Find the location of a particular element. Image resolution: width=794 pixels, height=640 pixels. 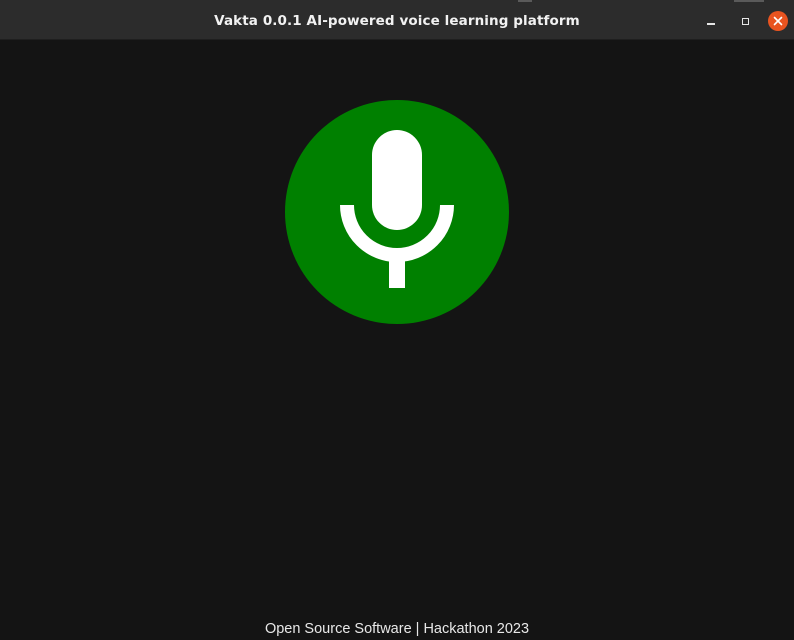

footer-text: Open Source Software | Hackathon 2023 is located at coordinates (397, 629).